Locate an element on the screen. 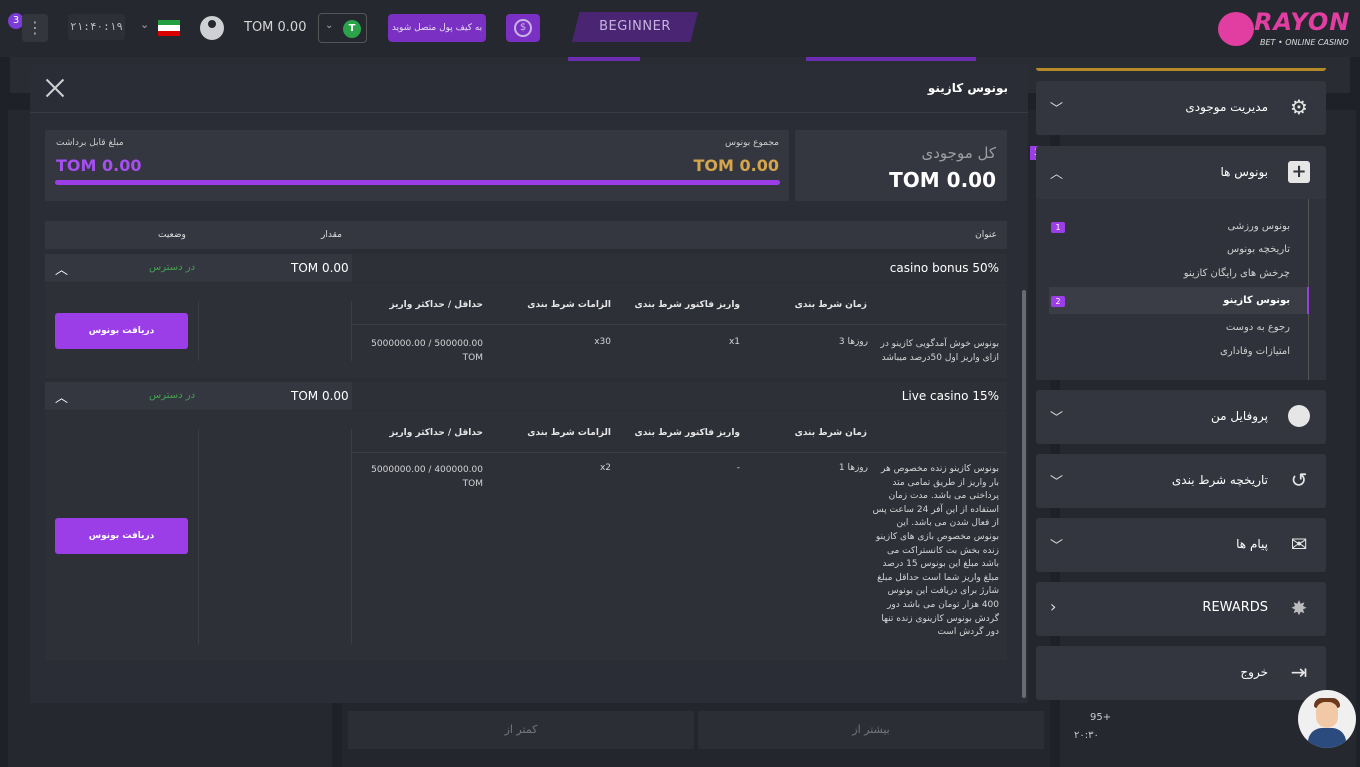 The image size is (1360, 767). withdrawable-label: مبلغ قابل برداشت is located at coordinates (90, 143).